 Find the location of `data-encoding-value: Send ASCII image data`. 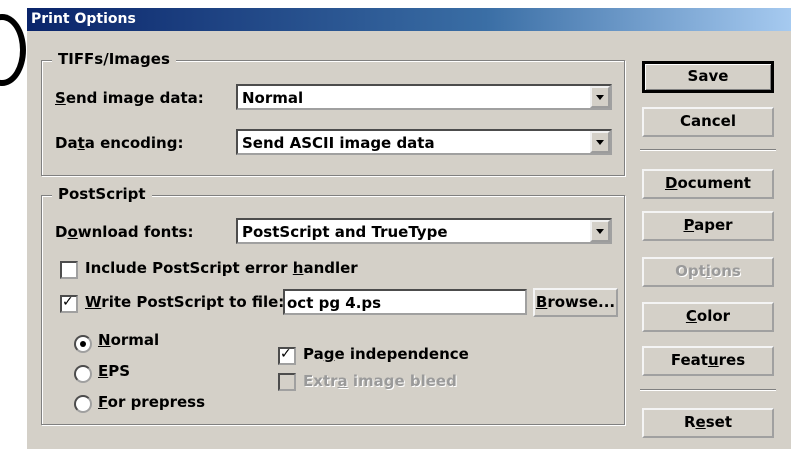

data-encoding-value: Send ASCII image data is located at coordinates (338, 143).